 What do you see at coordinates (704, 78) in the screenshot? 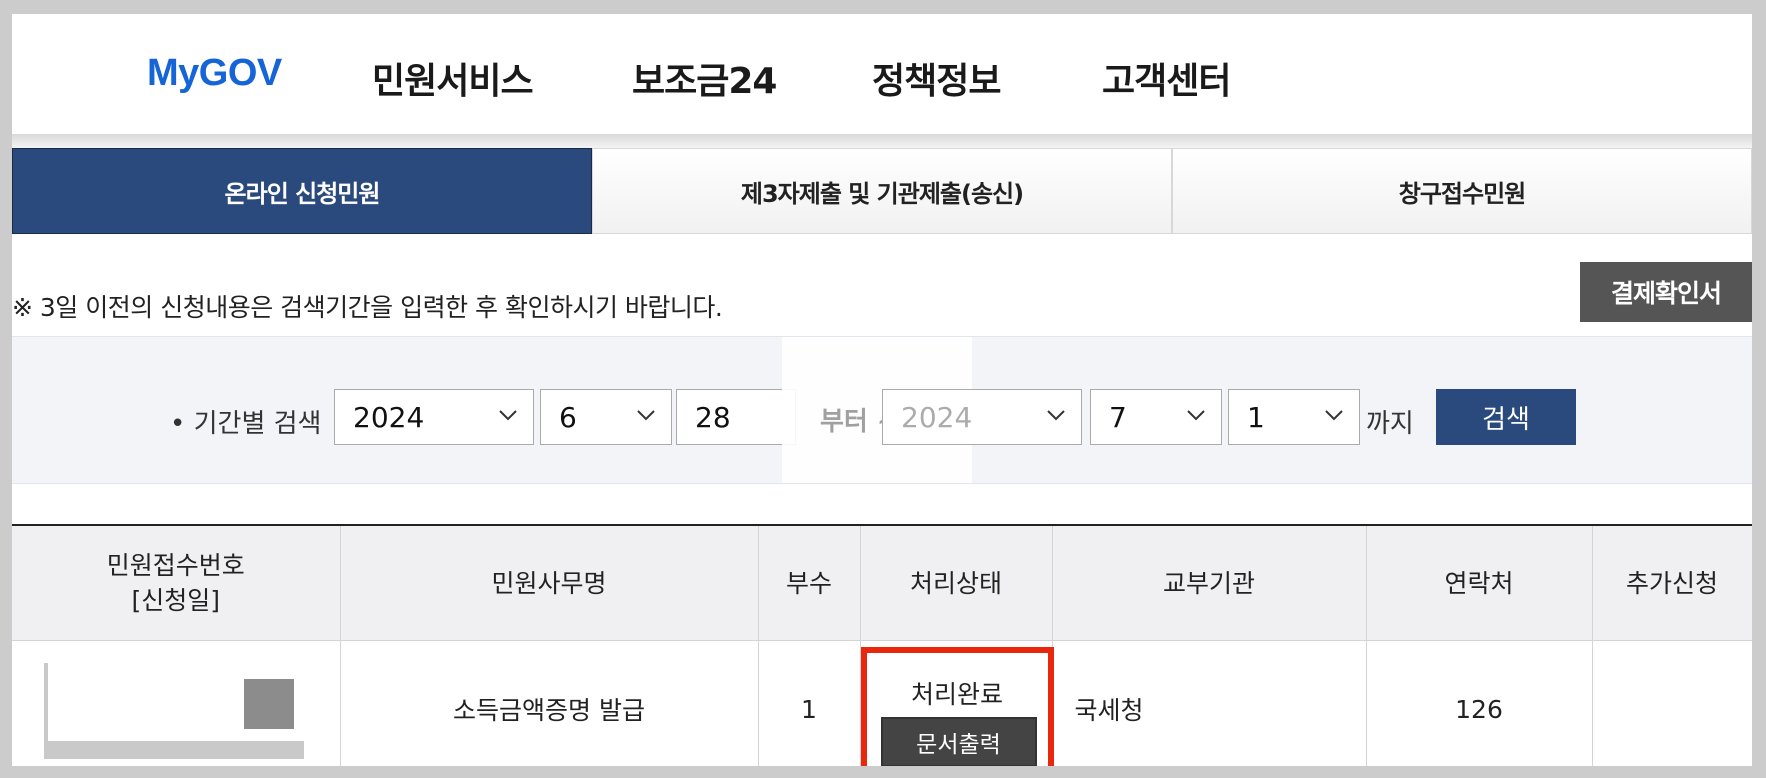
I see `nav-subsidy24: 보조금24` at bounding box center [704, 78].